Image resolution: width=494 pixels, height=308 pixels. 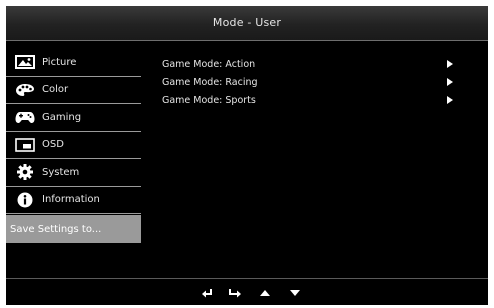 What do you see at coordinates (61, 172) in the screenshot?
I see `sidebar-item-label: System` at bounding box center [61, 172].